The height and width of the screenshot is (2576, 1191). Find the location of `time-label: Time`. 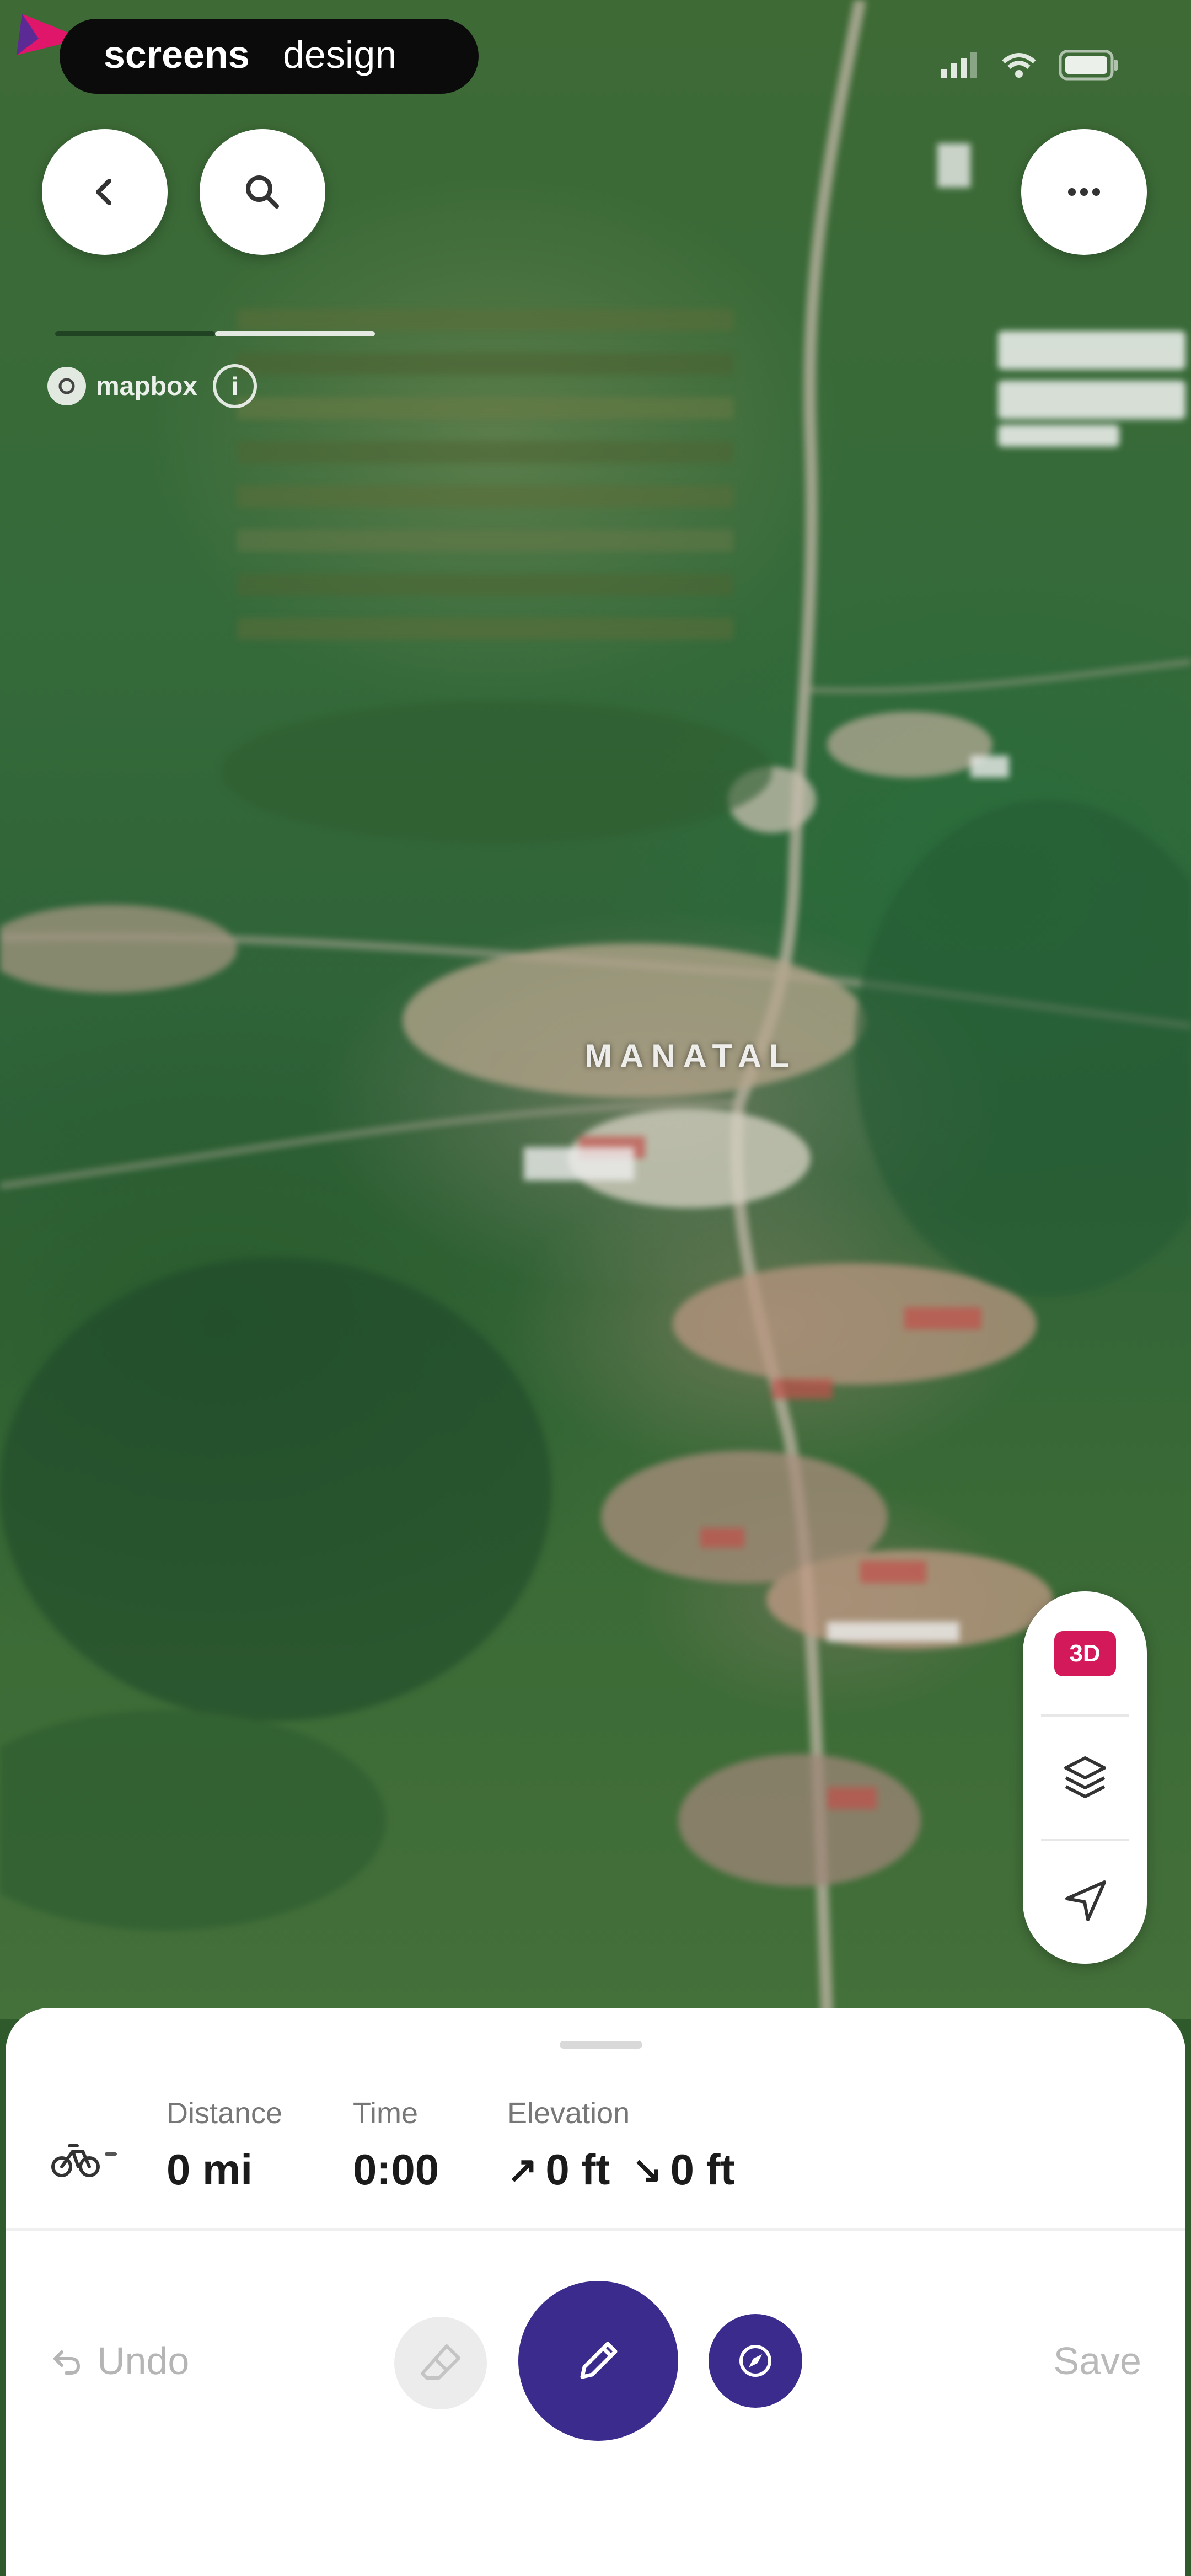

time-label: Time is located at coordinates (385, 2113).